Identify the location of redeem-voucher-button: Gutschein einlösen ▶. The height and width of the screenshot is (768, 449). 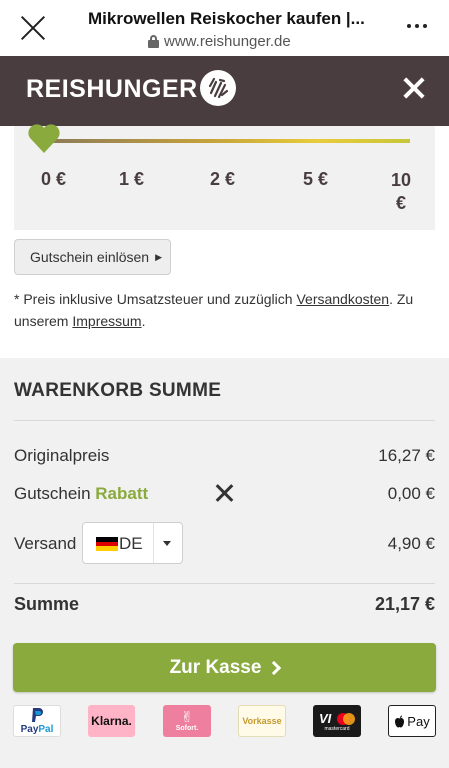
(92, 257).